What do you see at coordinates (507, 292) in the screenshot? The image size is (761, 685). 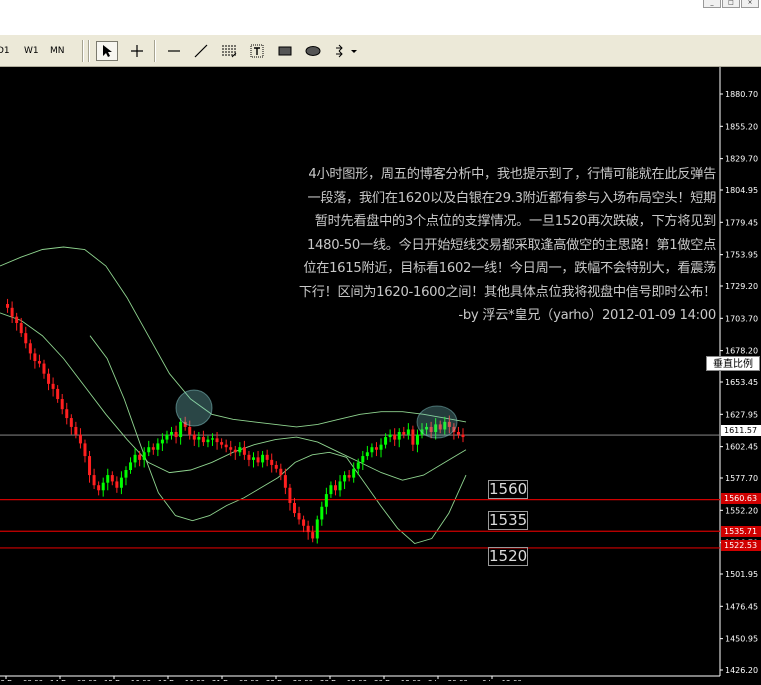 I see `annotation-line: 下行！区间为1620-1600之间！其他具体点位我将视盘中信号即时公布！` at bounding box center [507, 292].